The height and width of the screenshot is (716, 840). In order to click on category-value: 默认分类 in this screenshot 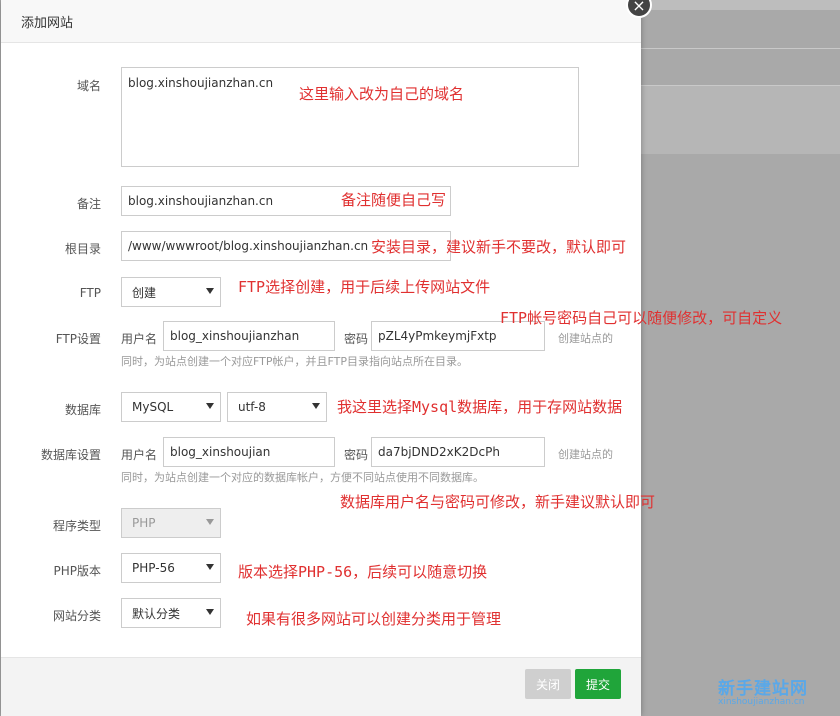, I will do `click(156, 613)`.